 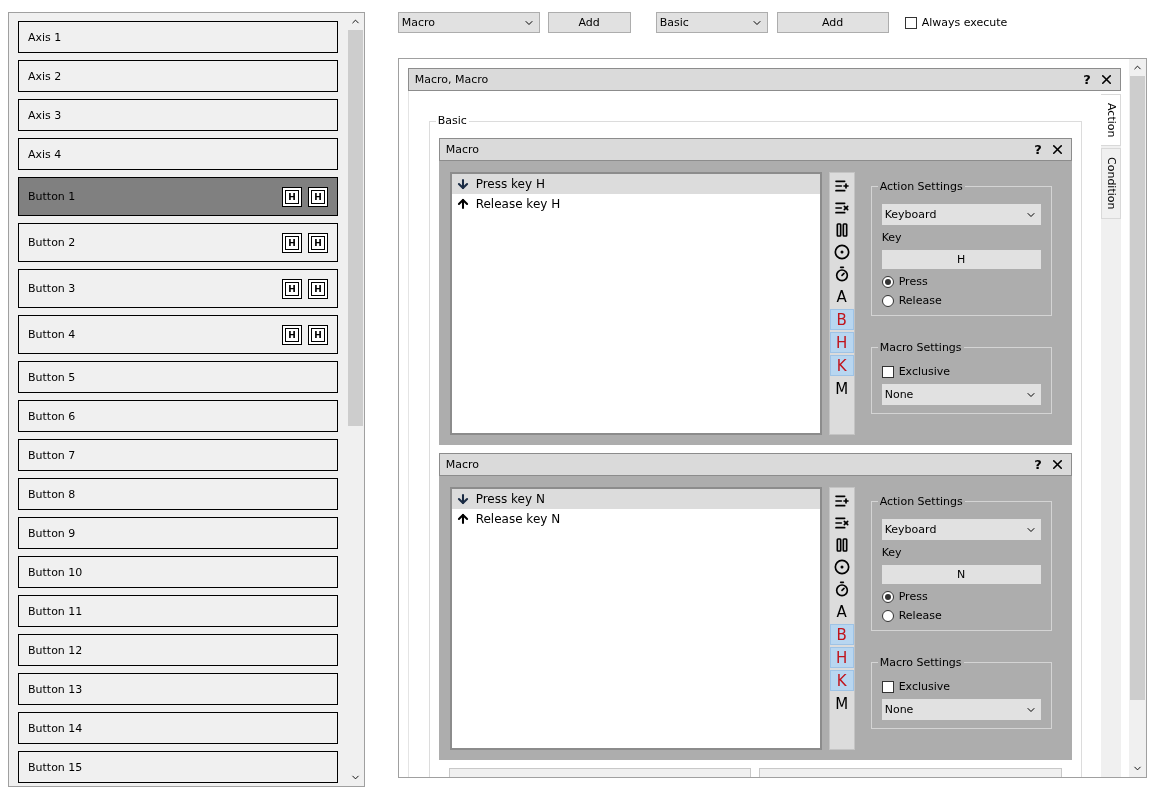 I want to click on input-label: Button 13, so click(x=56, y=689).